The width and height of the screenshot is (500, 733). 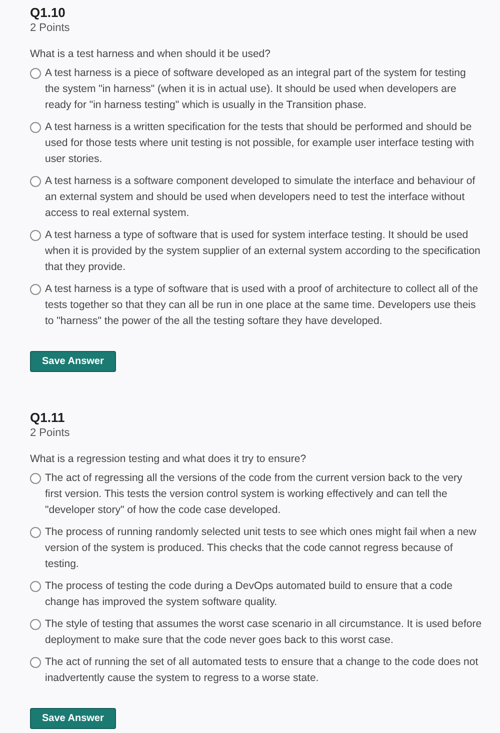 I want to click on answer-option-text: The process of testing the code during a DevOps automated build to ensure that a code change has improved the system software quality., so click(x=263, y=594).